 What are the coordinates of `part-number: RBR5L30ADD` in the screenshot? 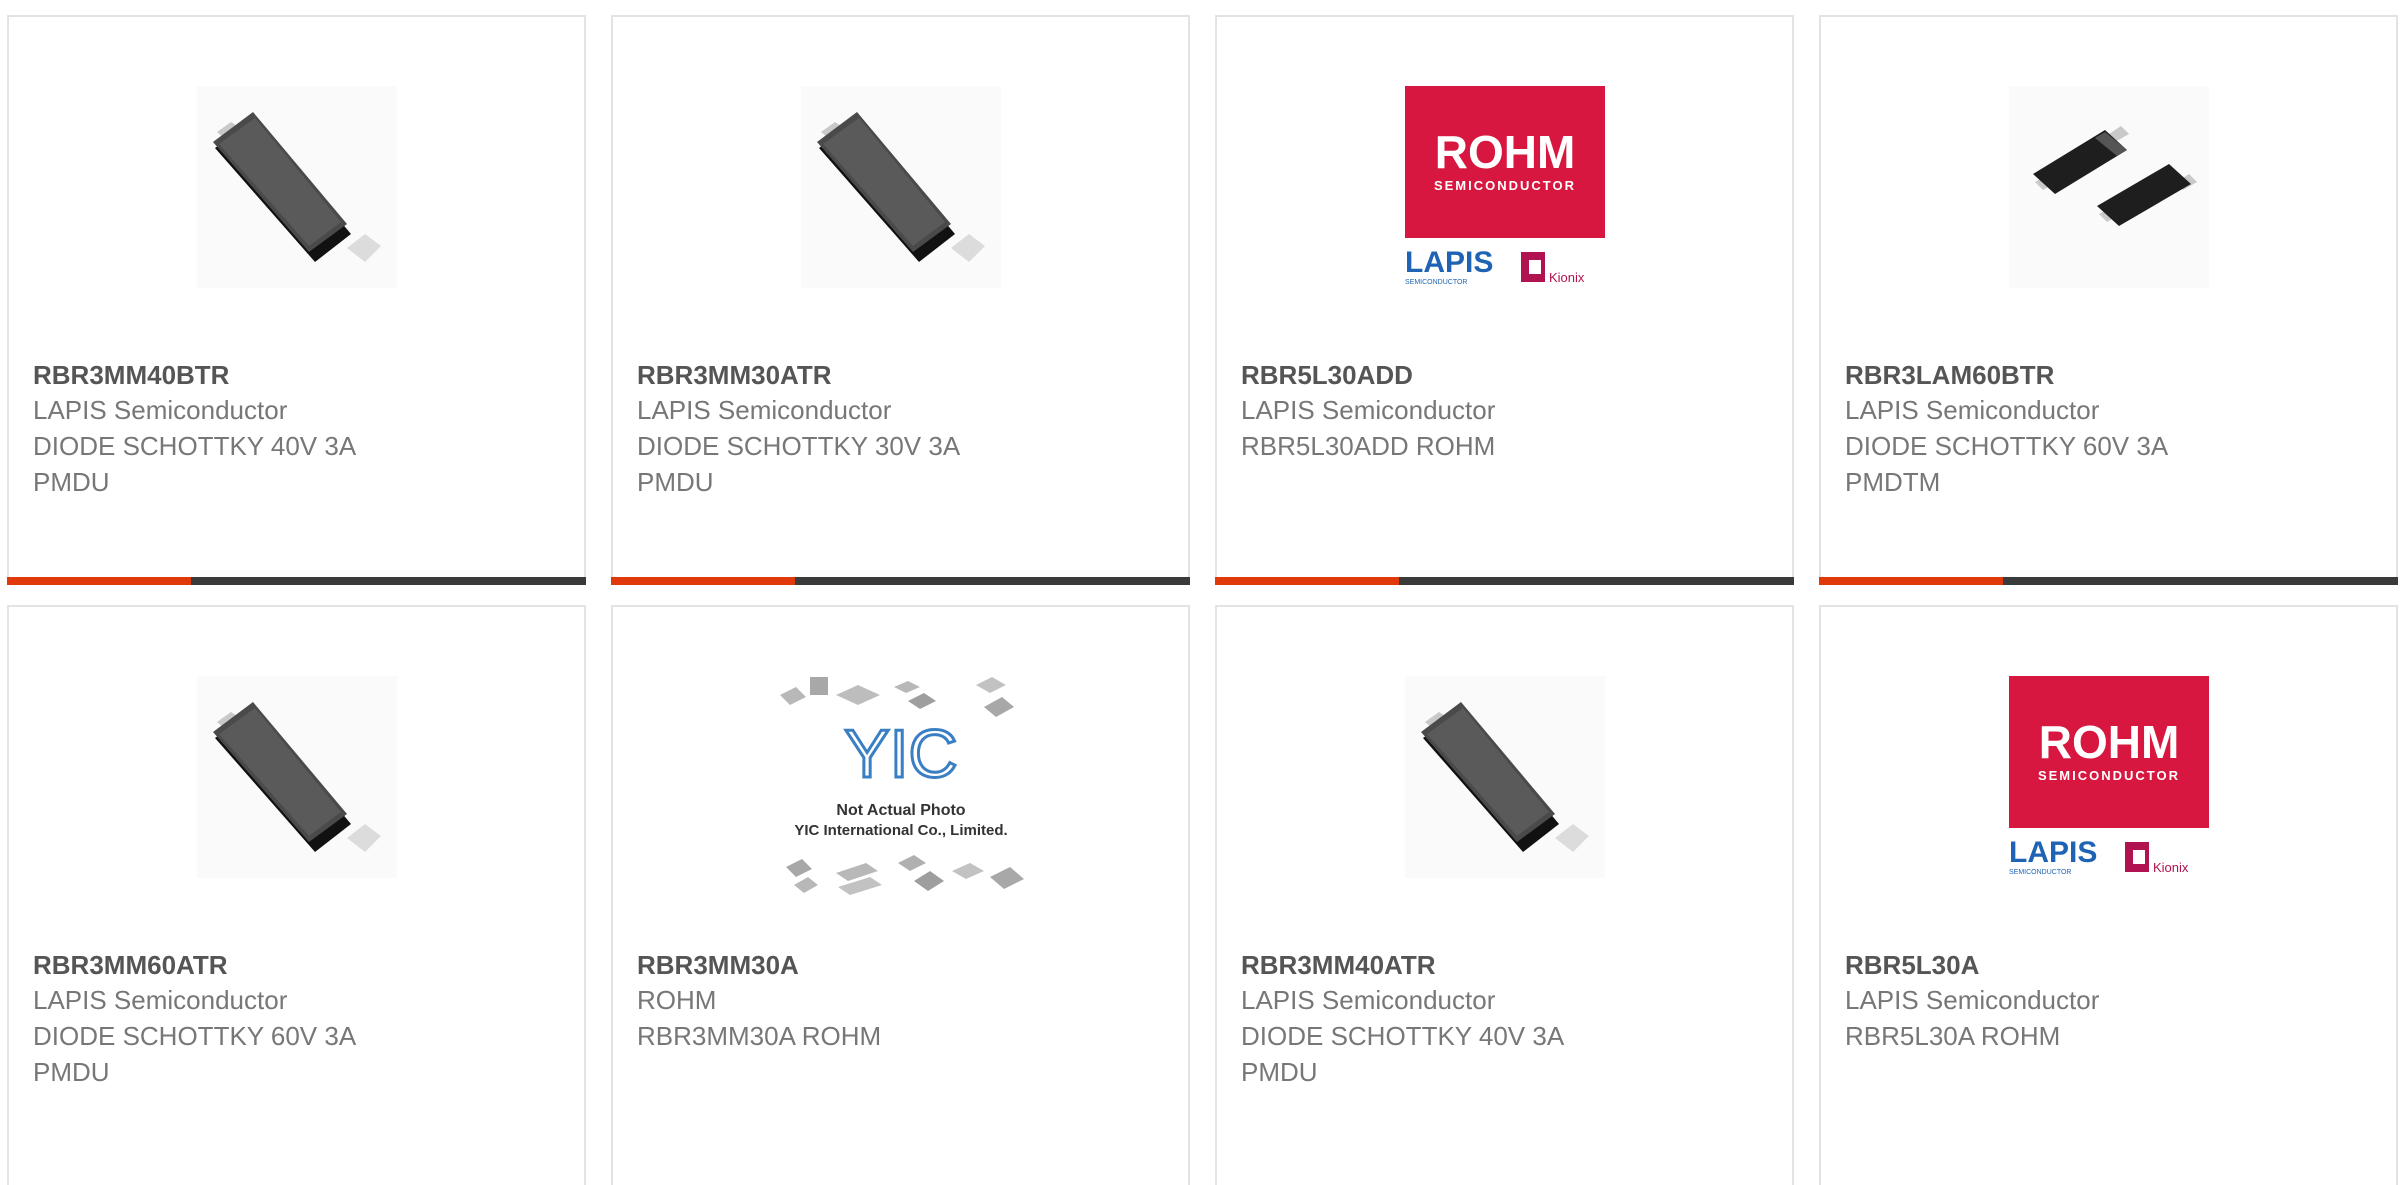 It's located at (1506, 375).